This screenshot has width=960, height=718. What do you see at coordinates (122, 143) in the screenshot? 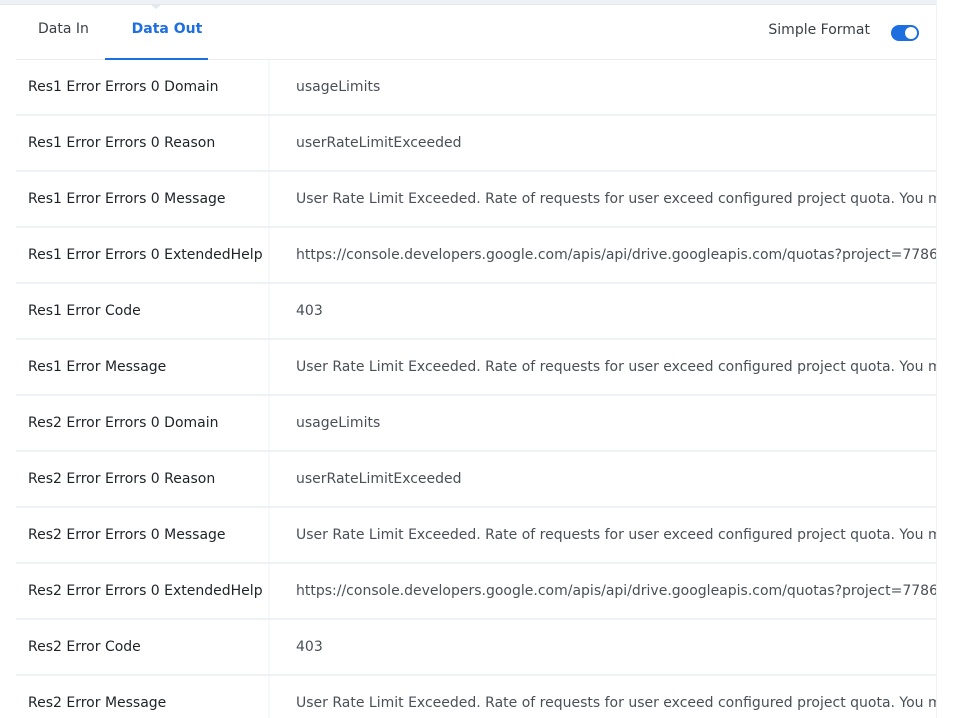
I see `row-key: Res1 Error Errors 0 Reason` at bounding box center [122, 143].